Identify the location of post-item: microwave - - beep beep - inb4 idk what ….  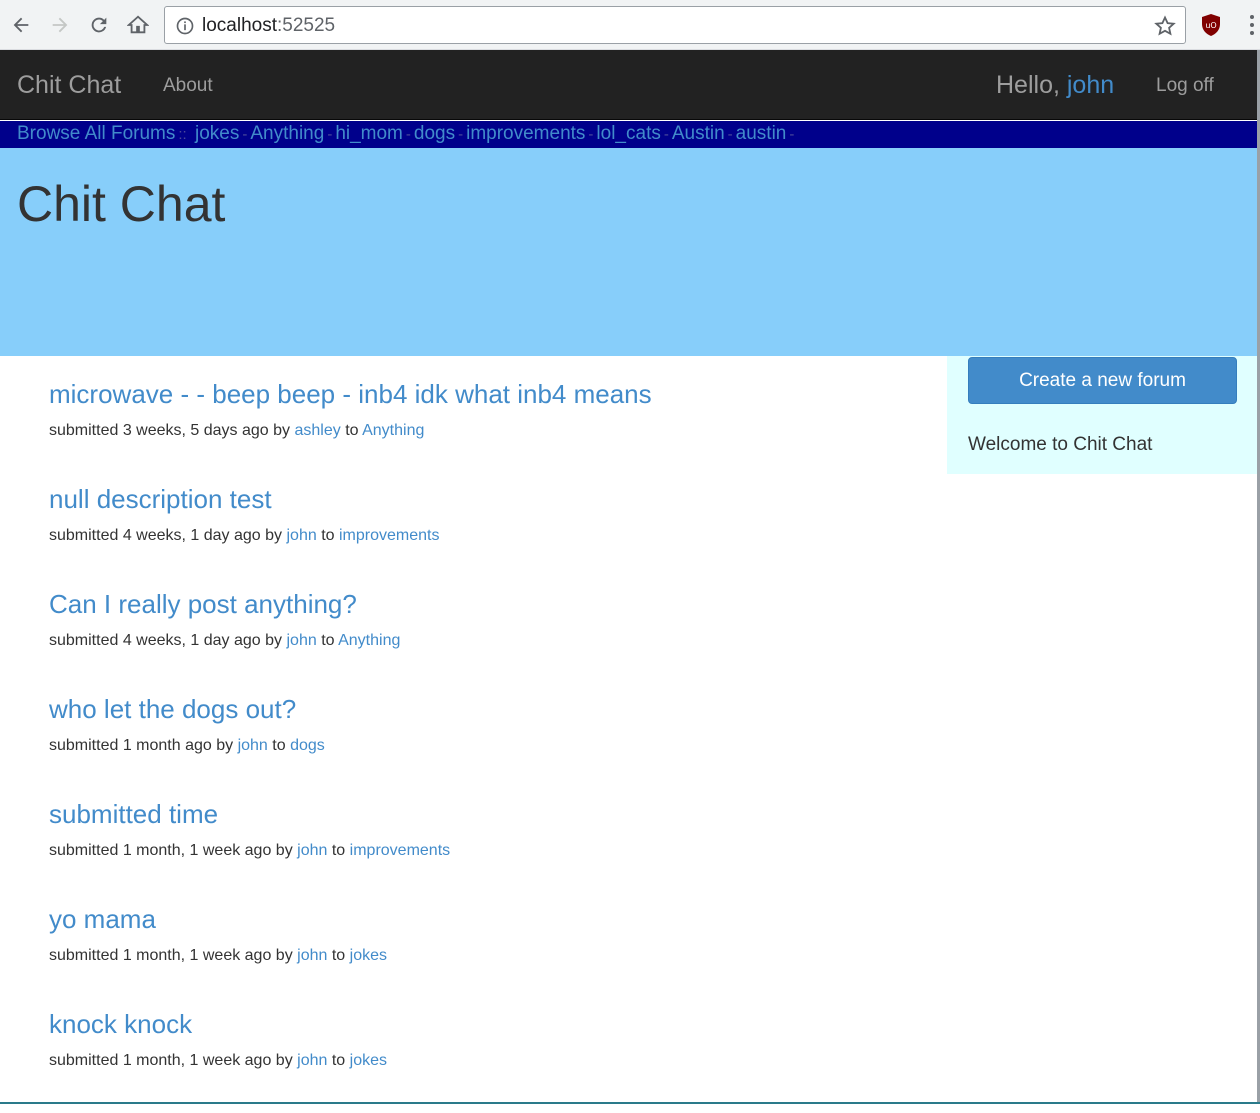
(489, 430).